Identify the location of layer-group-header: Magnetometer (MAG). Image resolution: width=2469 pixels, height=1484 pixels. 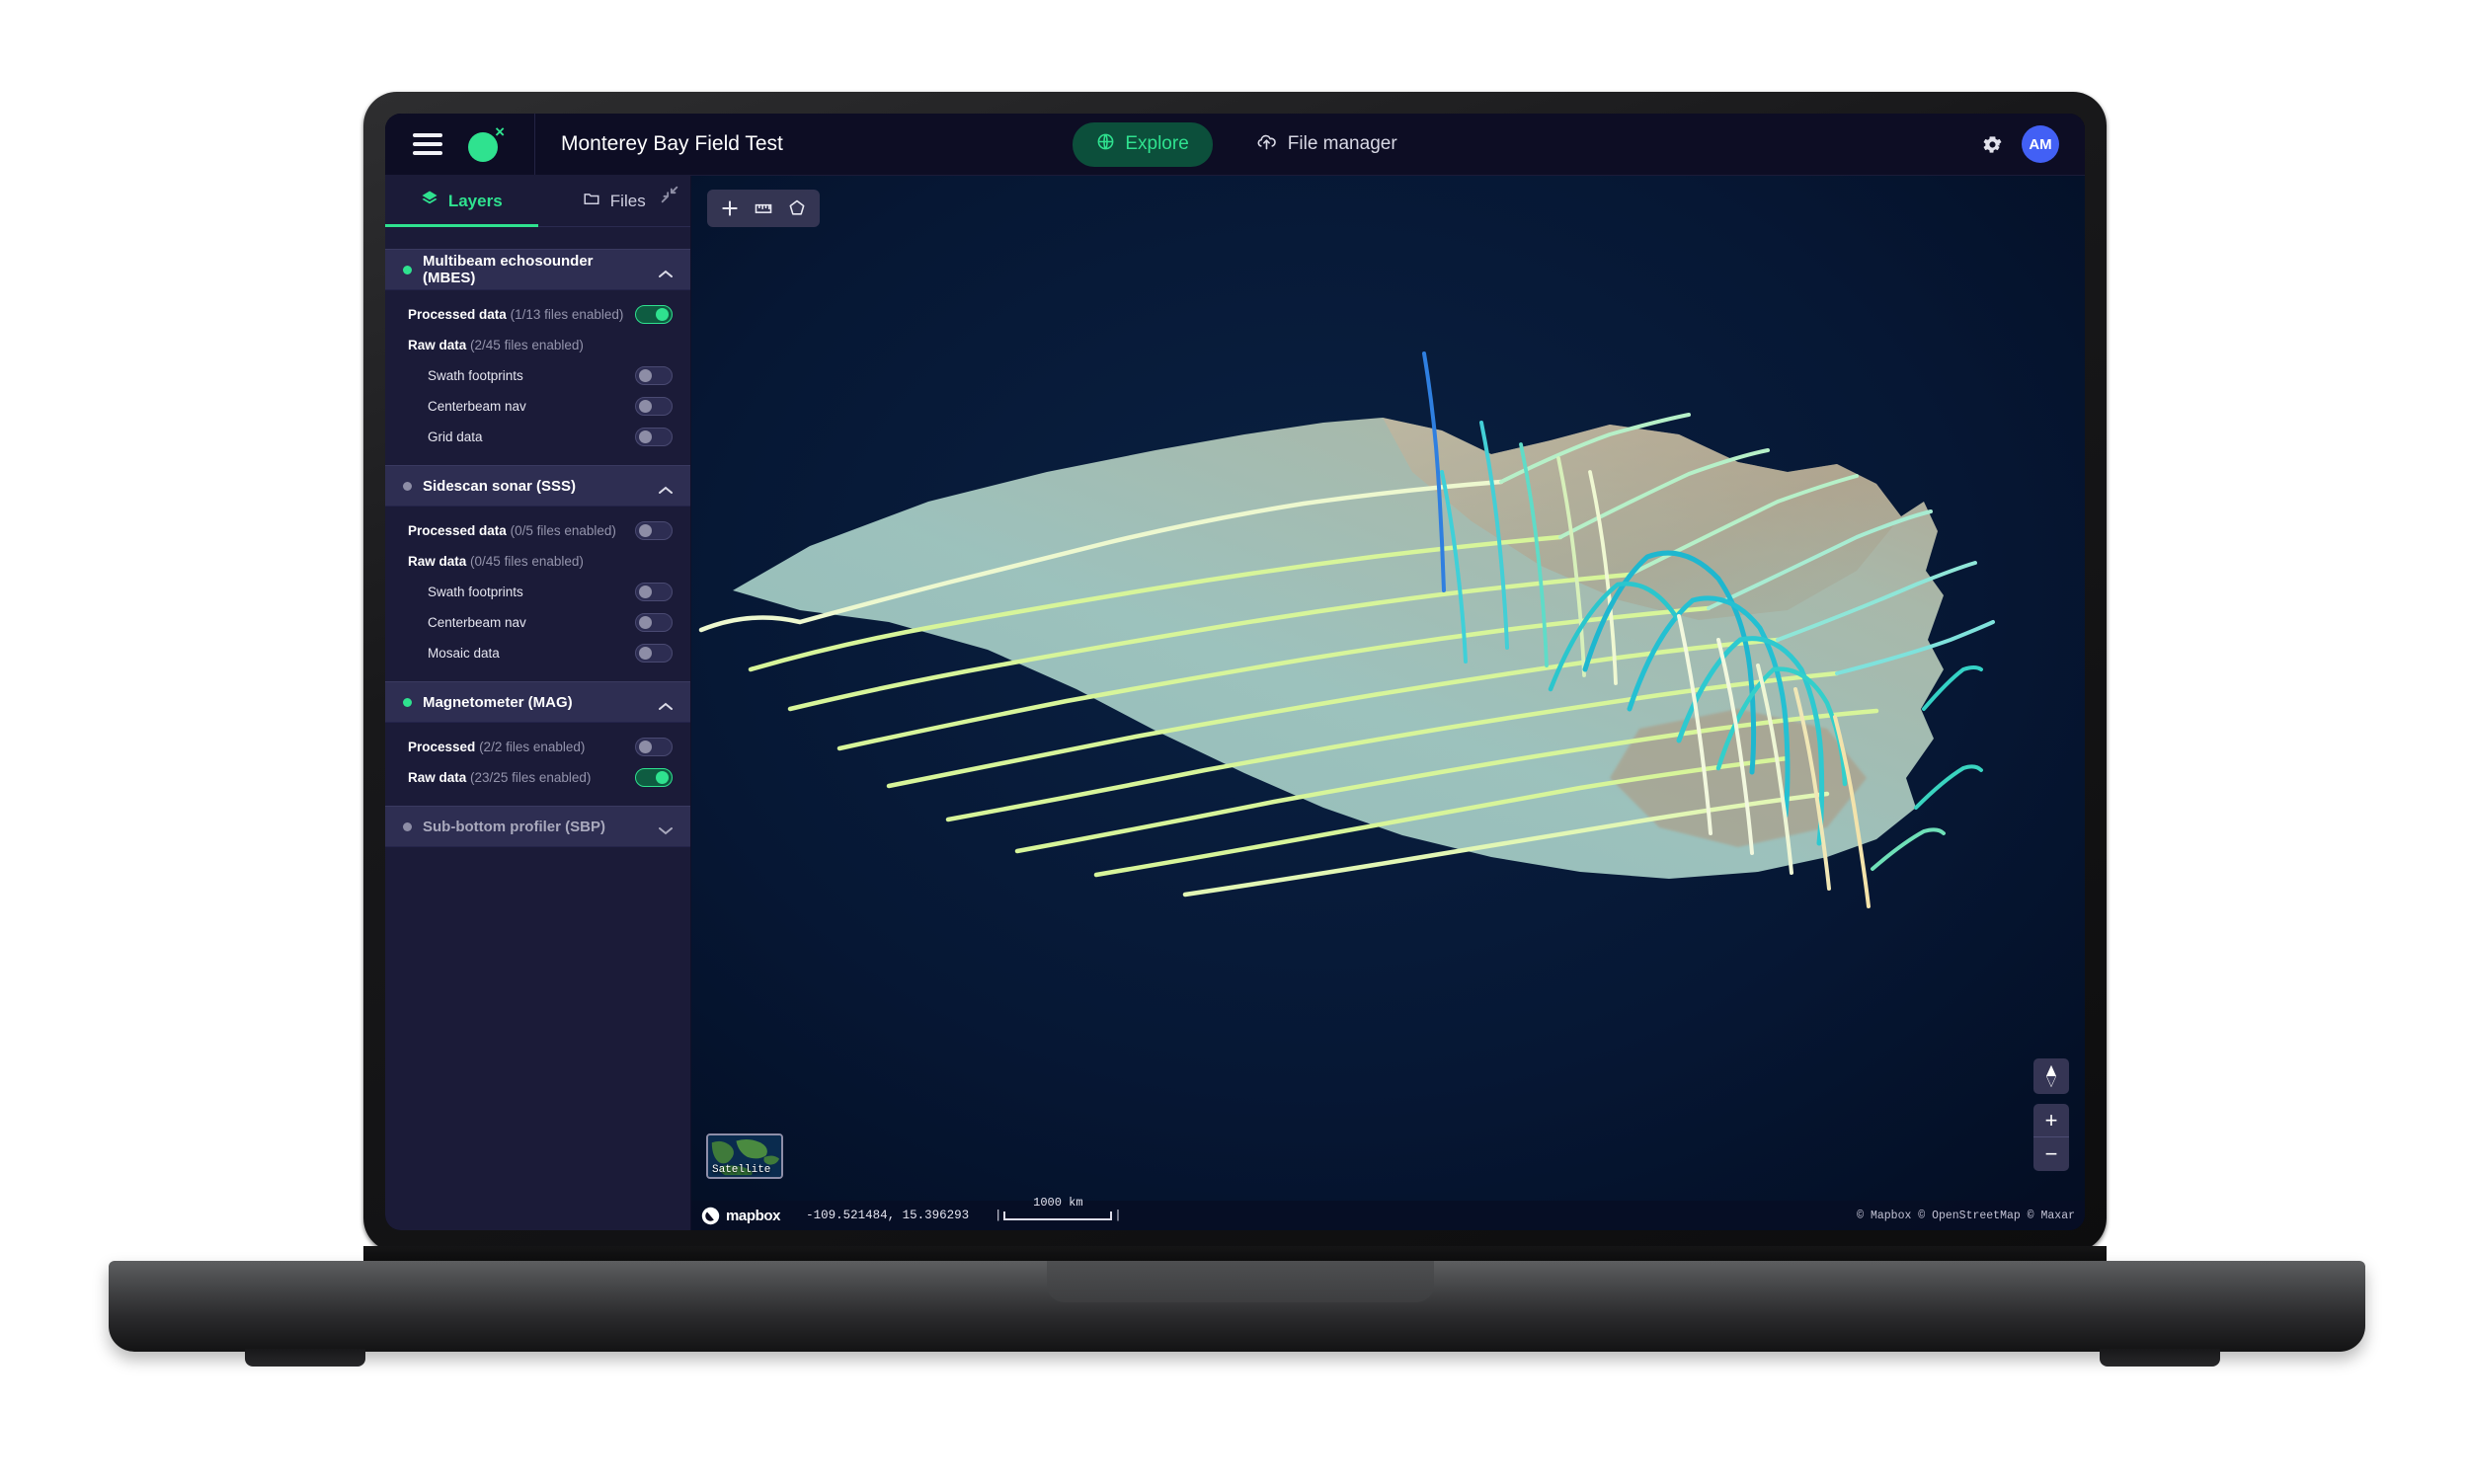
(537, 702).